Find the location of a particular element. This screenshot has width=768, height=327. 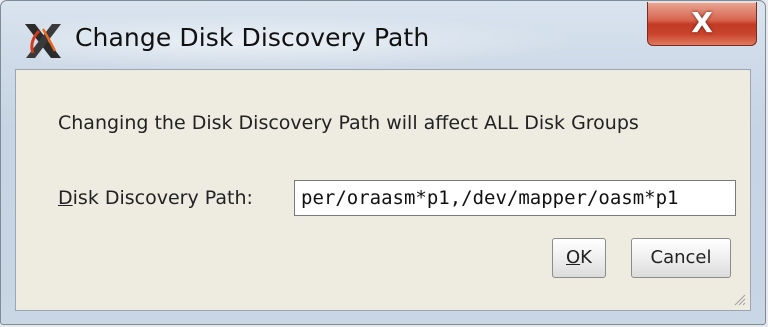

window-title: Change Disk Discovery Path is located at coordinates (252, 37).